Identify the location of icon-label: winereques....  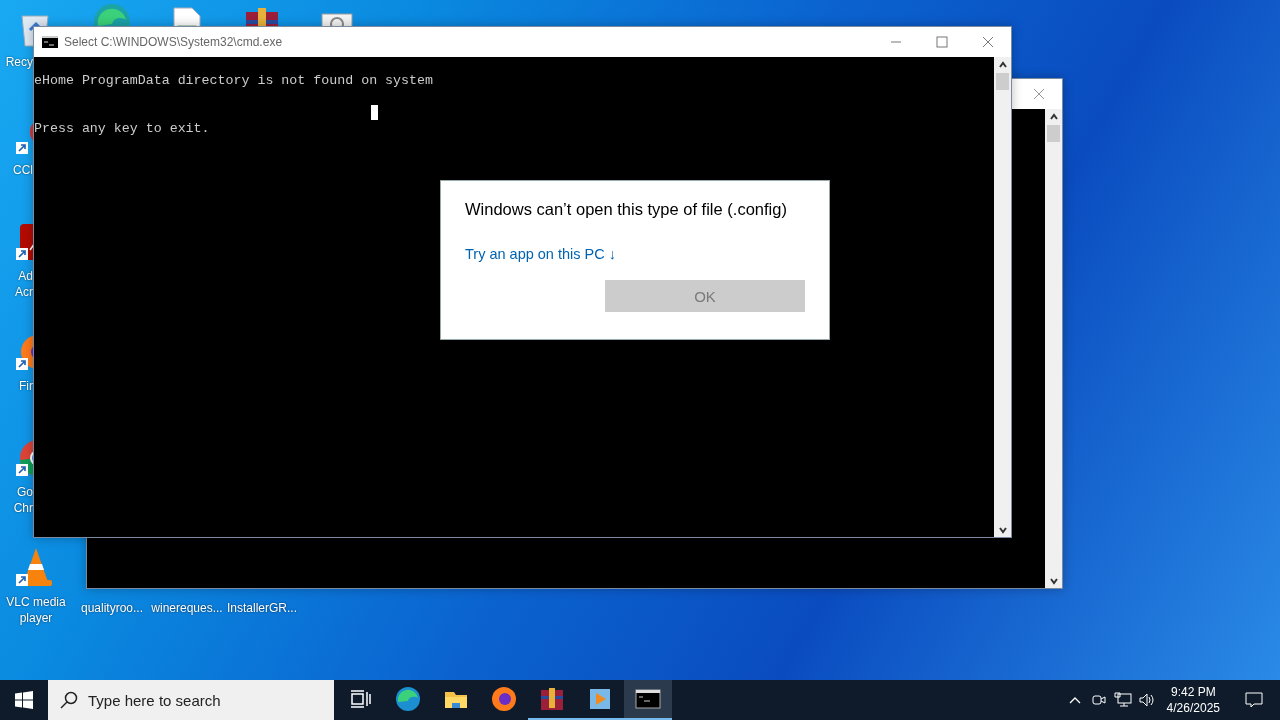
(187, 608).